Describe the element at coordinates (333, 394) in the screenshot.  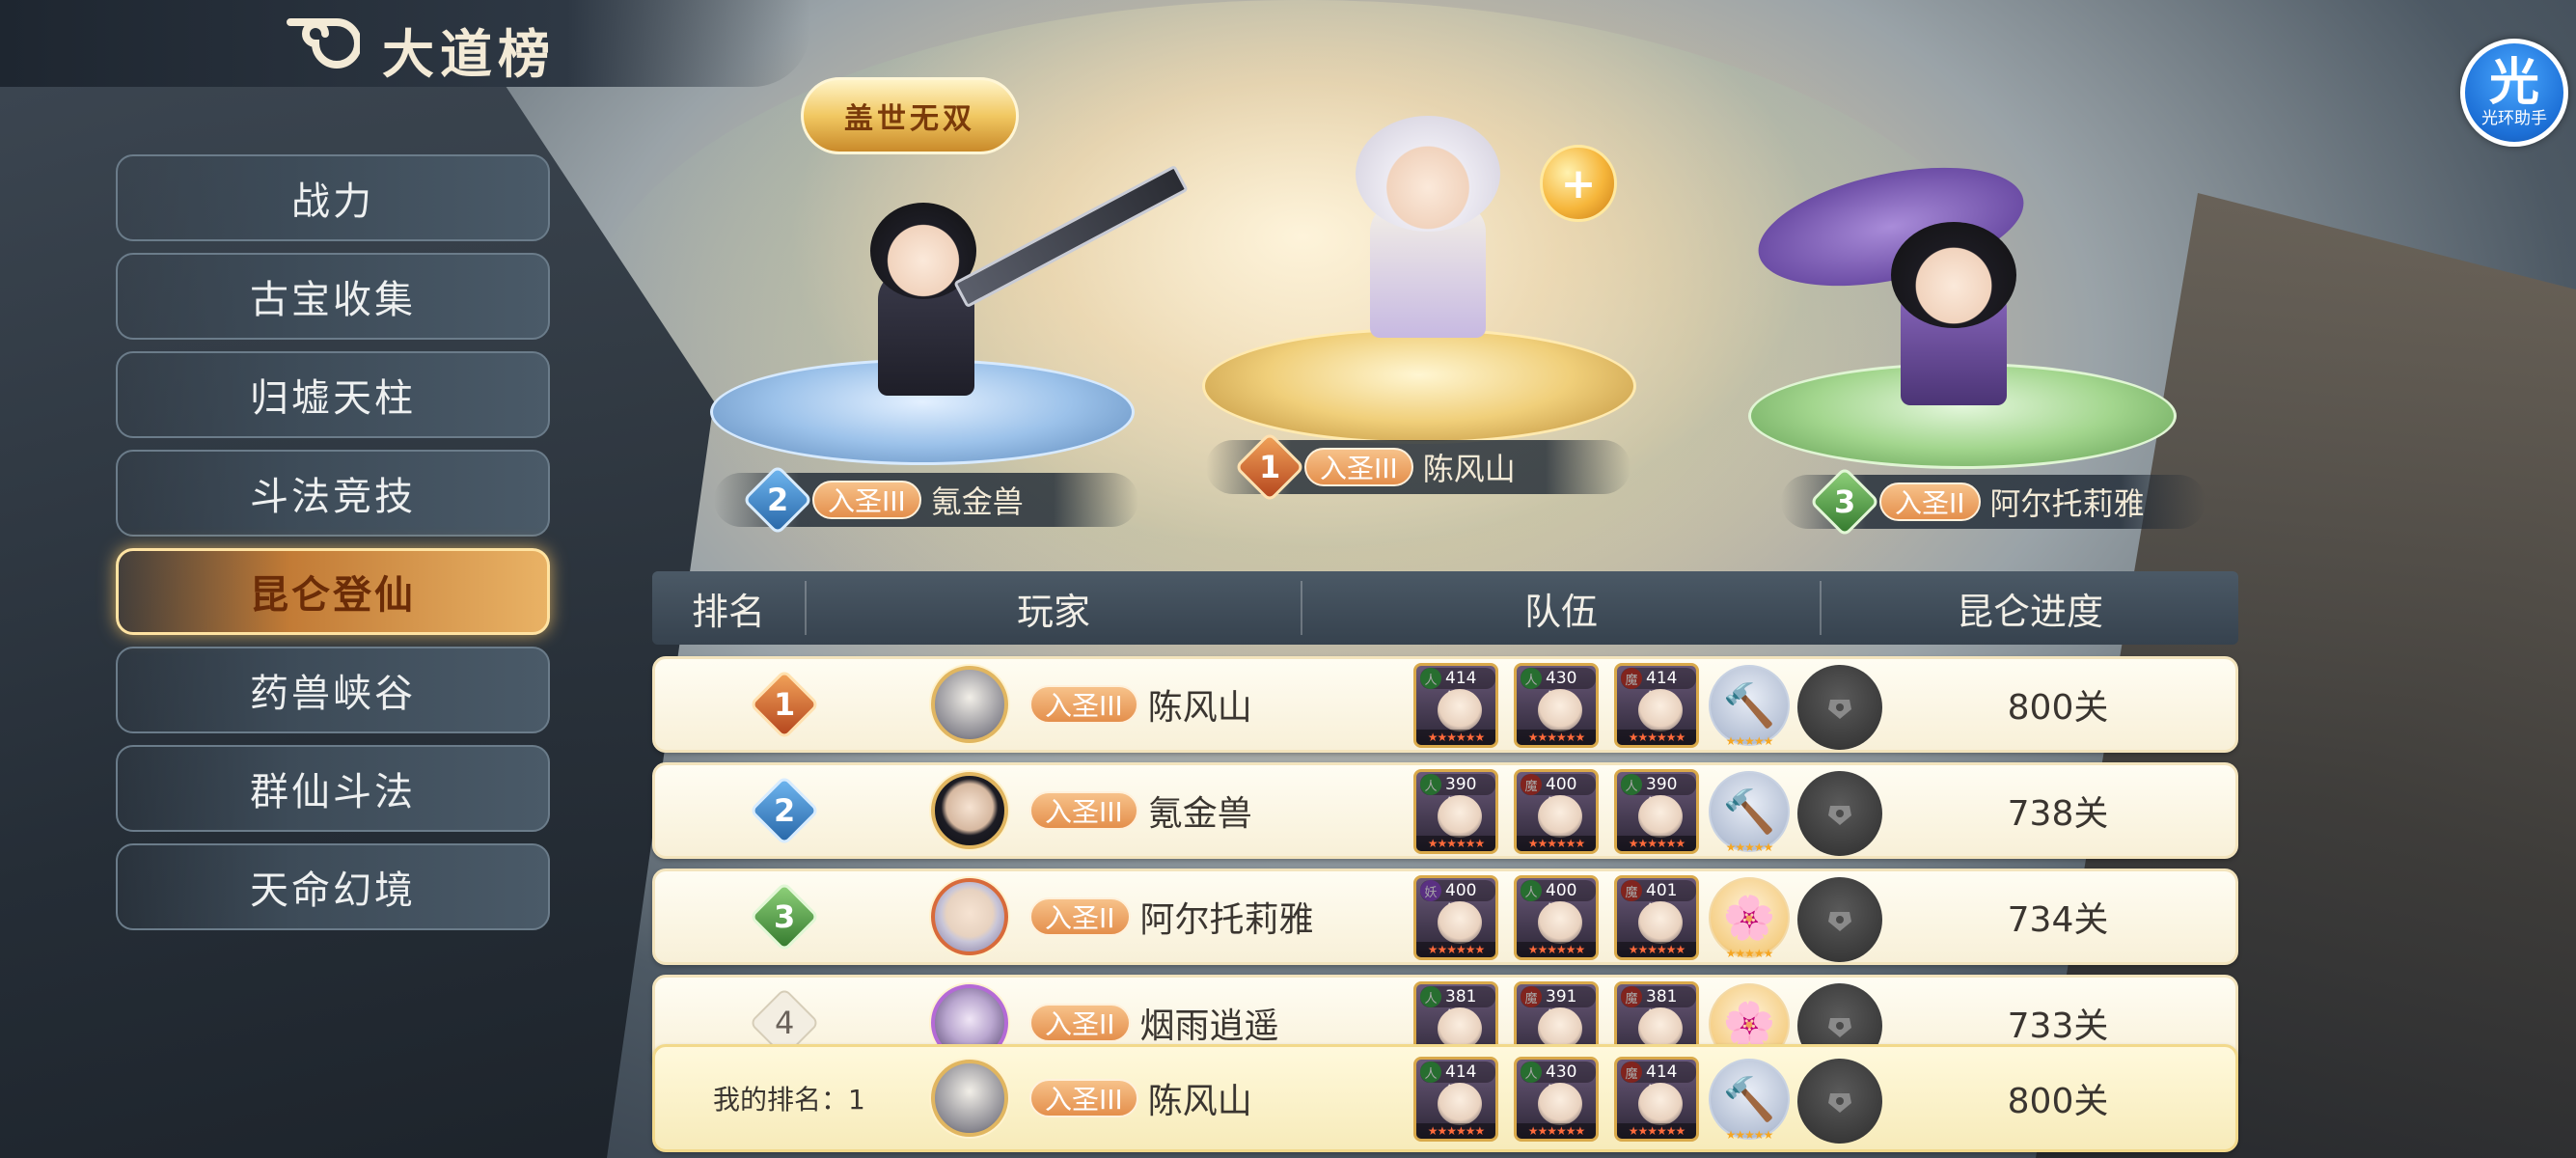
I see `sidebar-item-guixu: 归墟天柱` at that location.